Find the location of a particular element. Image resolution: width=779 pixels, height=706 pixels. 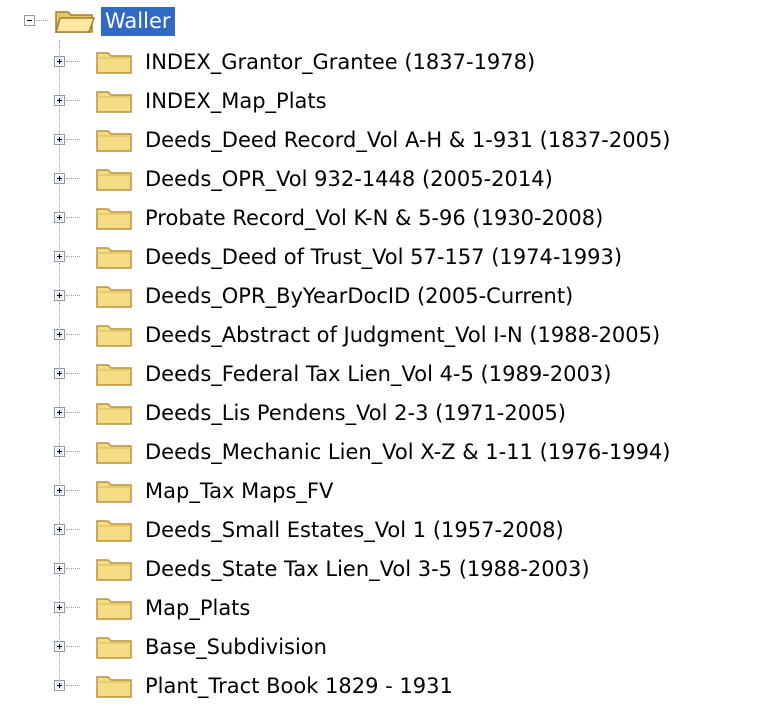

tree-folder-label: Plant_Tract Book 1829 - 1931 is located at coordinates (299, 686).